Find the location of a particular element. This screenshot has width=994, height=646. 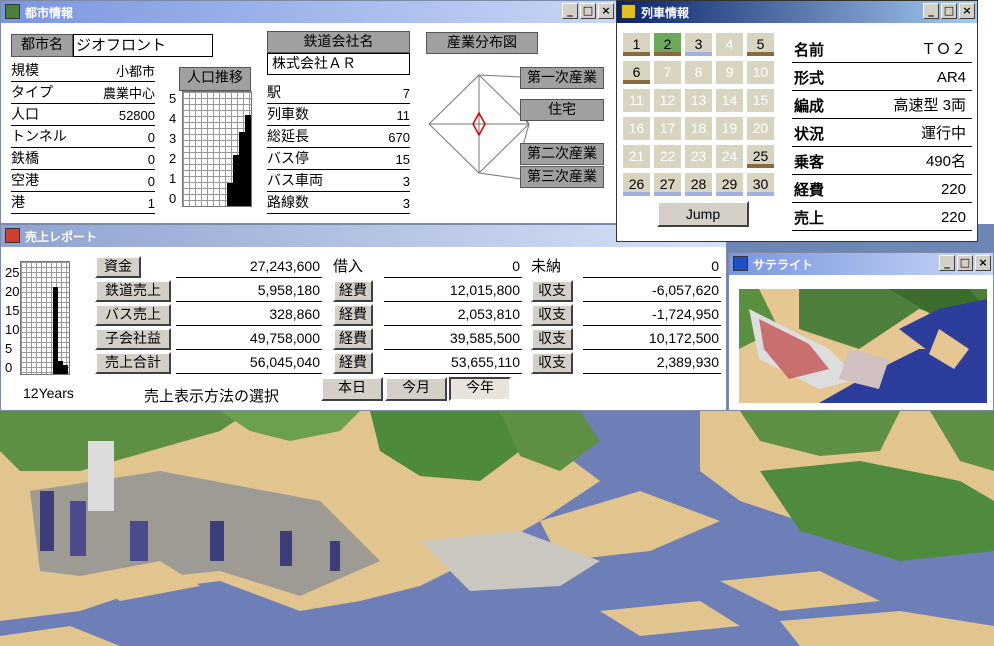

train-slot-24: 24 is located at coordinates (729, 156).